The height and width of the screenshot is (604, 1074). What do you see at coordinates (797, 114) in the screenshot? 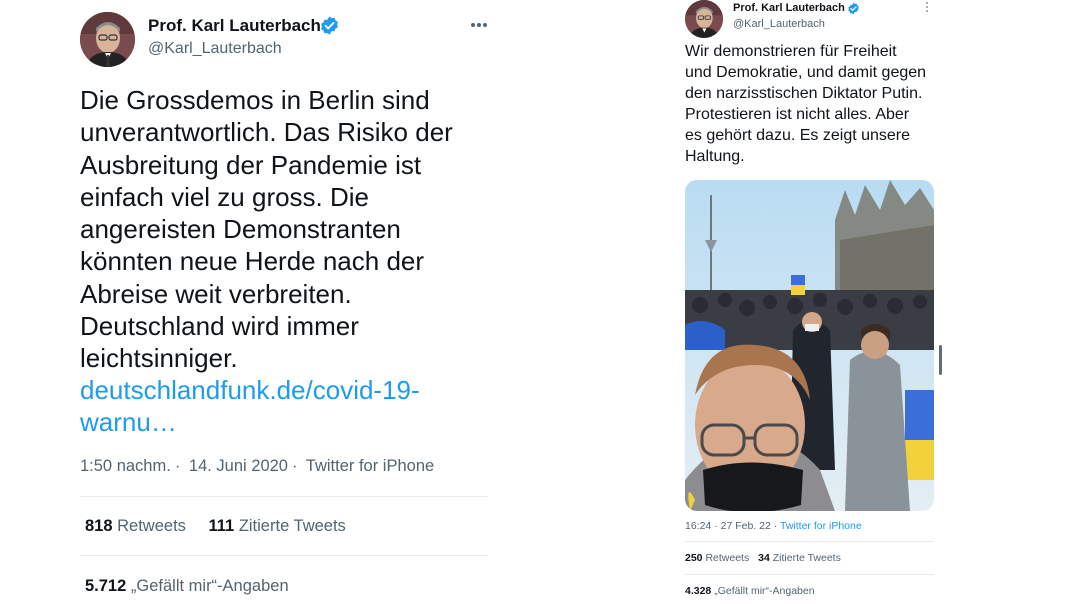
I see `tweet-text-line: Protestieren ist nicht alles. Aber` at bounding box center [797, 114].